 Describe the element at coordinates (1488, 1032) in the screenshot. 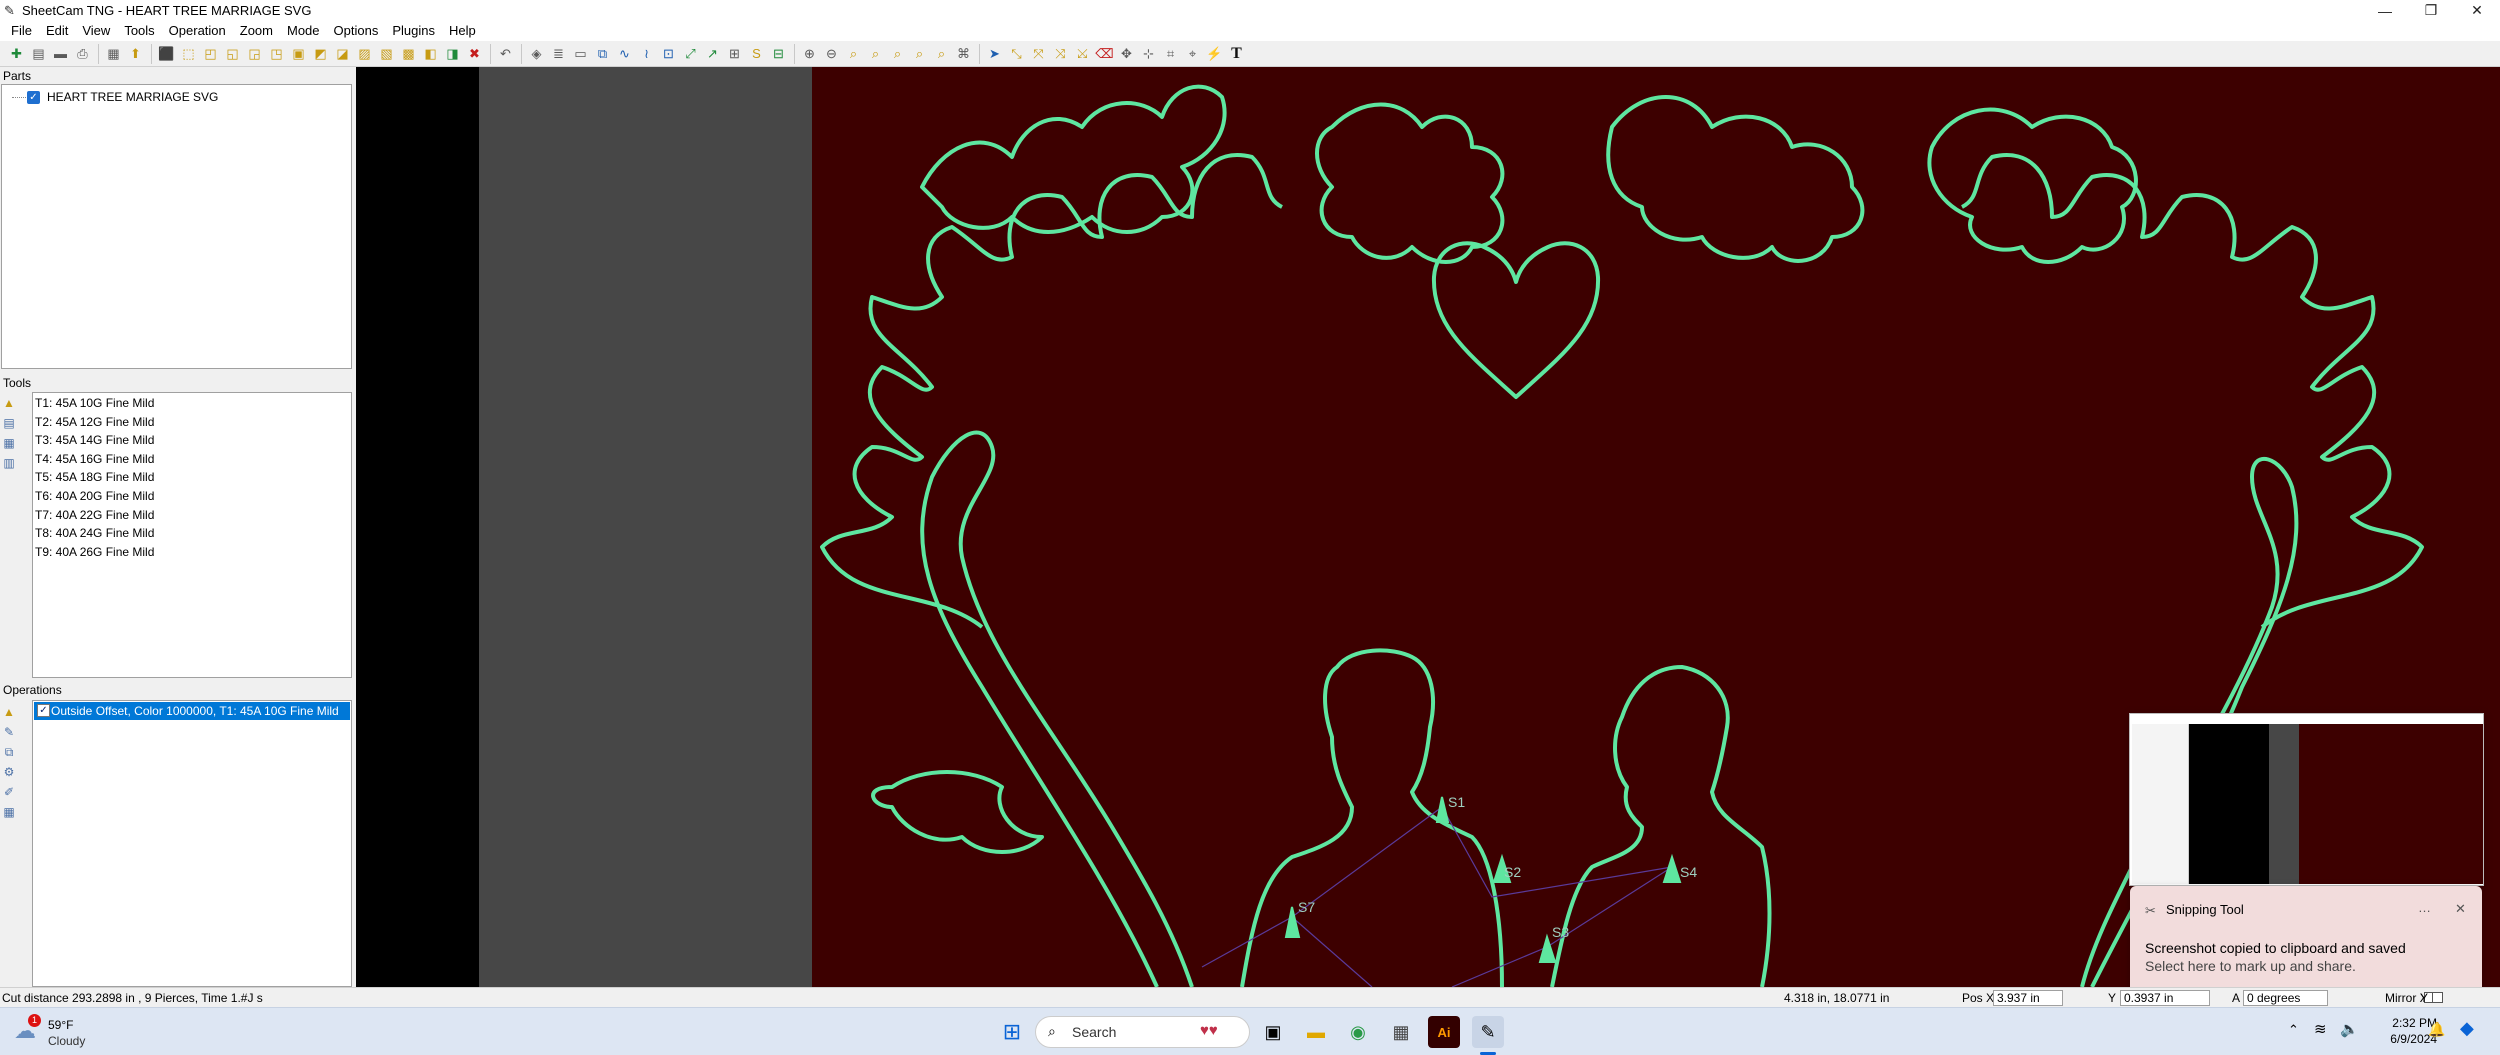

I see `sheetcam-taskbar-icon: ✎` at that location.